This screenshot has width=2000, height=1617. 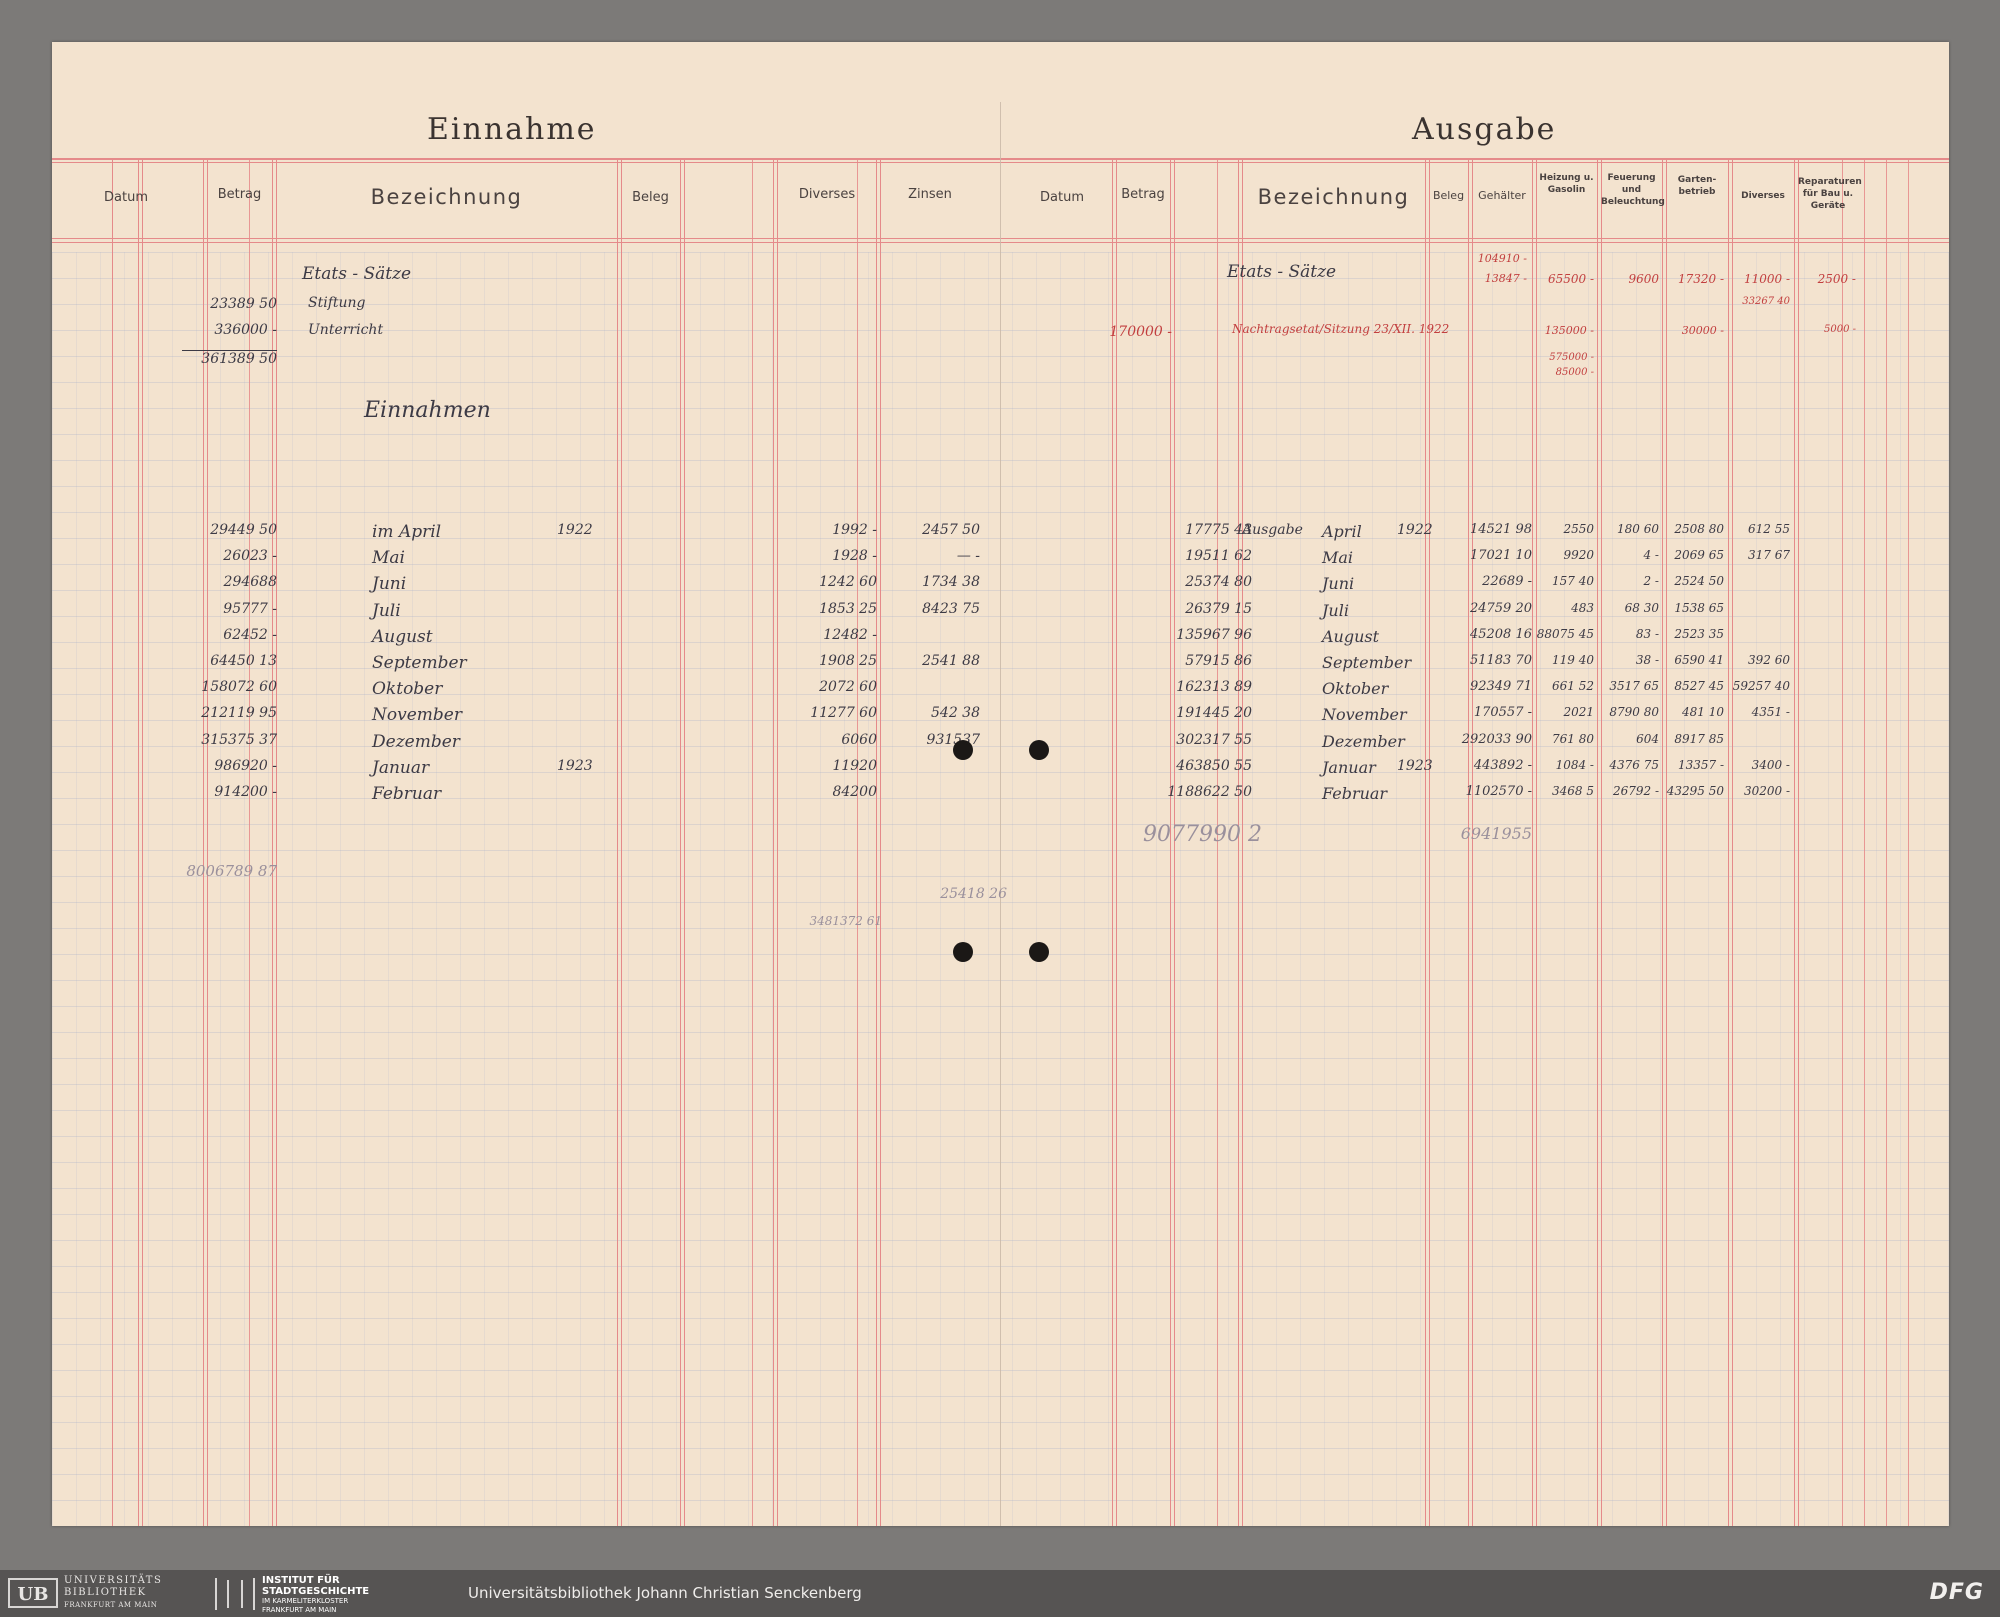 What do you see at coordinates (243, 304) in the screenshot?
I see `income-stiftung-amount: 23389 50` at bounding box center [243, 304].